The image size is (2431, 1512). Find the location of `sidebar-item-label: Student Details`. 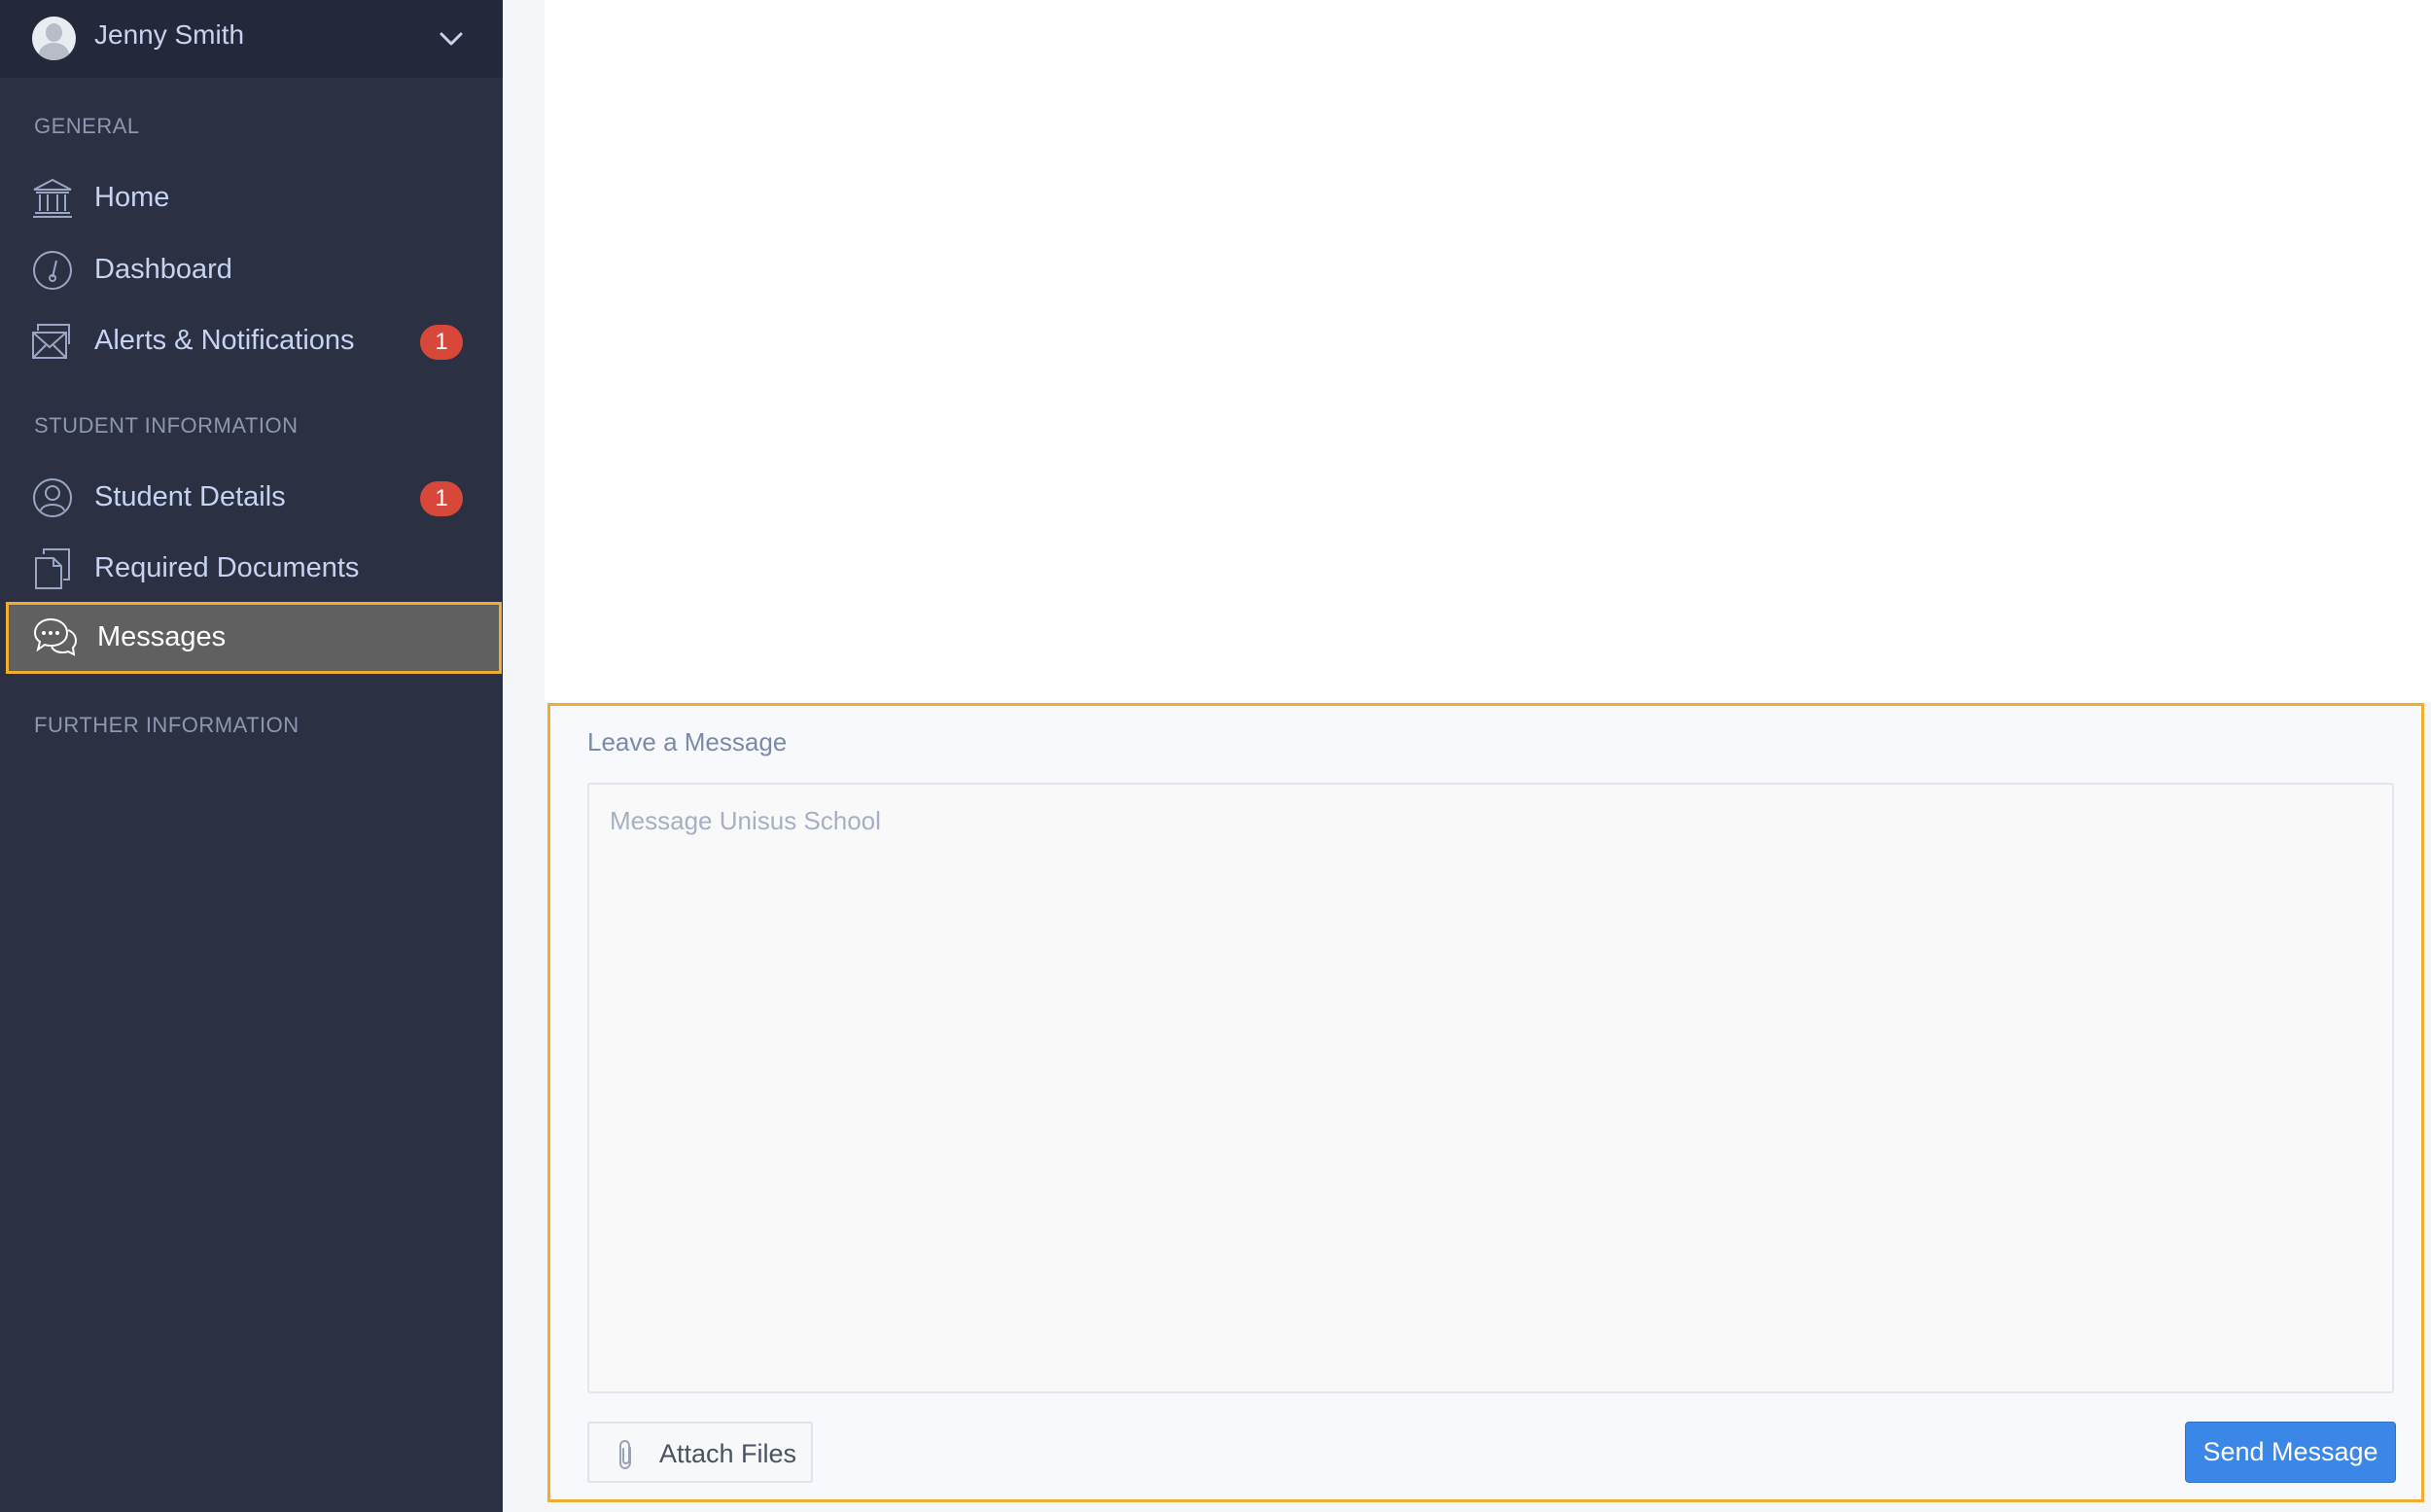

sidebar-item-label: Student Details is located at coordinates (190, 496).